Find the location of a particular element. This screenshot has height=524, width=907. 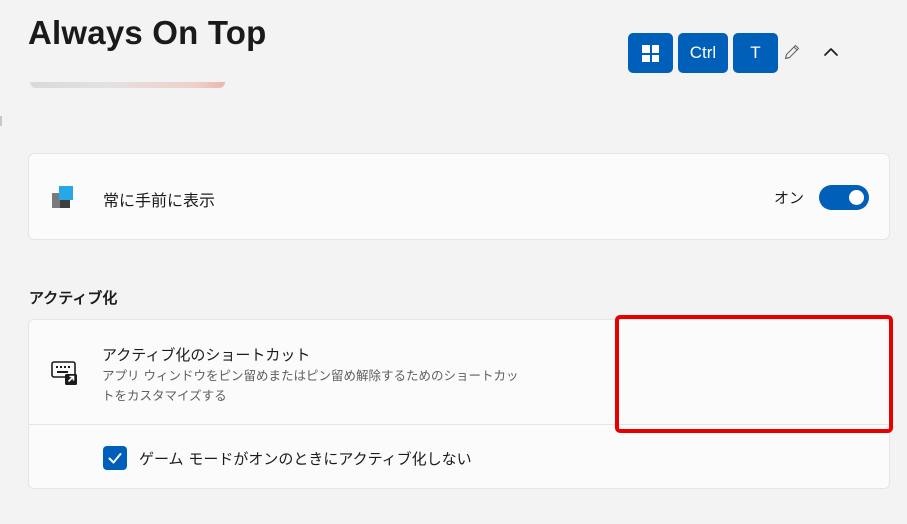

key-win is located at coordinates (650, 53).